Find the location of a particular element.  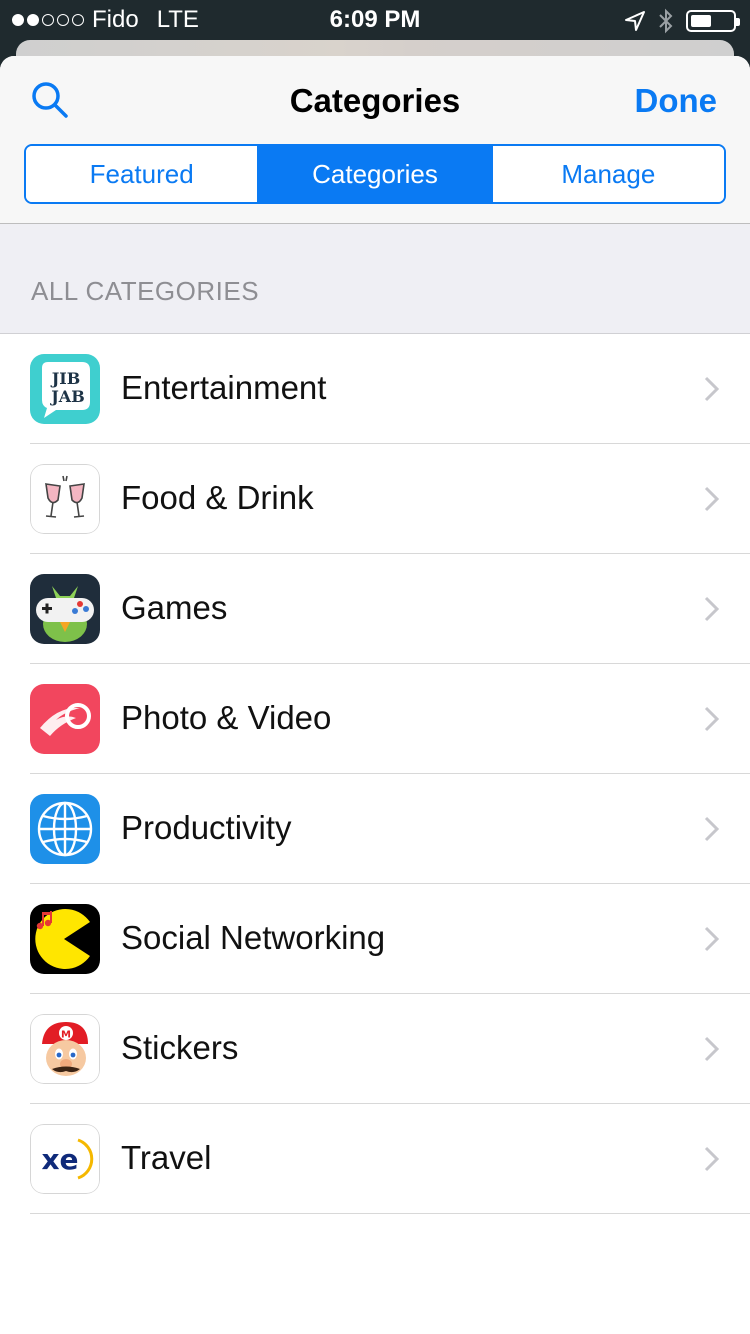

globe-icon is located at coordinates (65, 829).